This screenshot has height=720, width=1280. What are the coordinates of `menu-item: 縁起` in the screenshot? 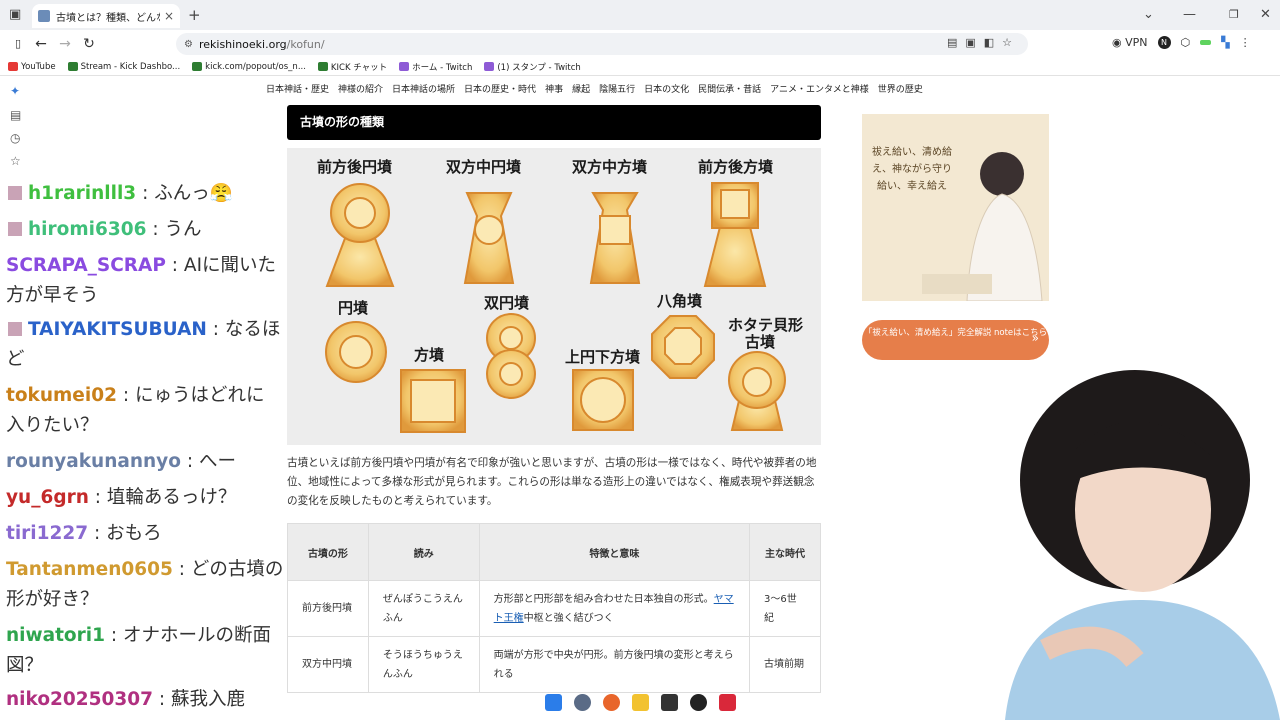 It's located at (581, 88).